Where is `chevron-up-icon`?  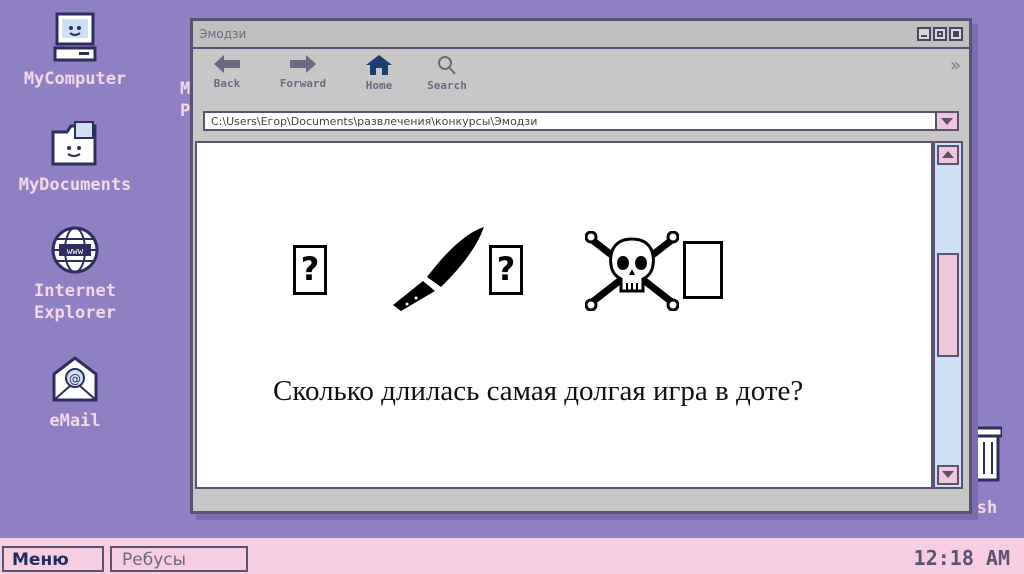 chevron-up-icon is located at coordinates (948, 154).